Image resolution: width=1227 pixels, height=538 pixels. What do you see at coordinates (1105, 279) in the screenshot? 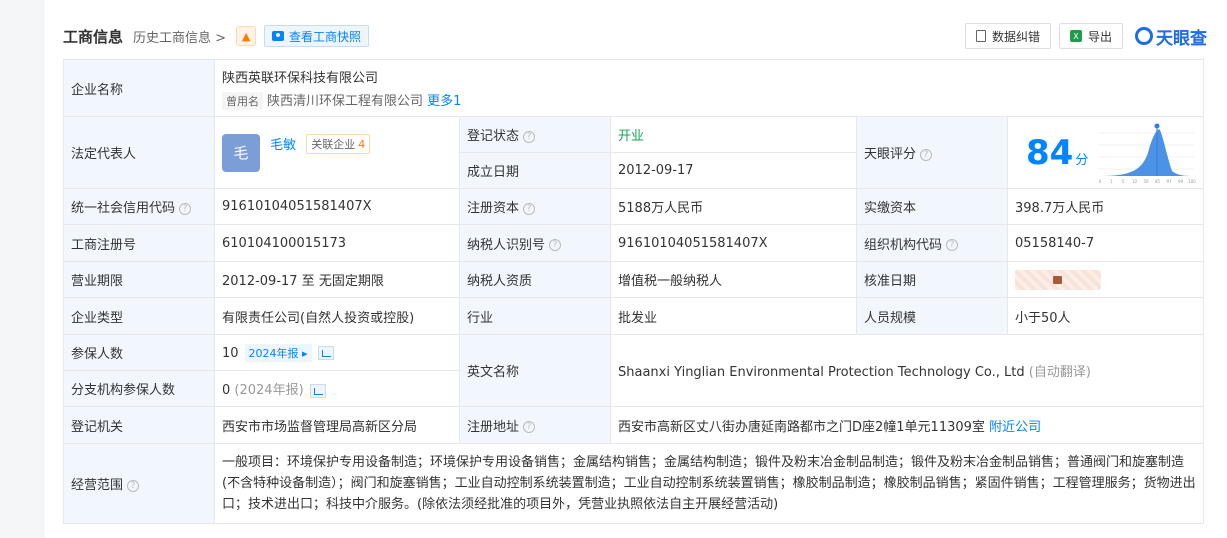
I see `approve-date-cell` at bounding box center [1105, 279].